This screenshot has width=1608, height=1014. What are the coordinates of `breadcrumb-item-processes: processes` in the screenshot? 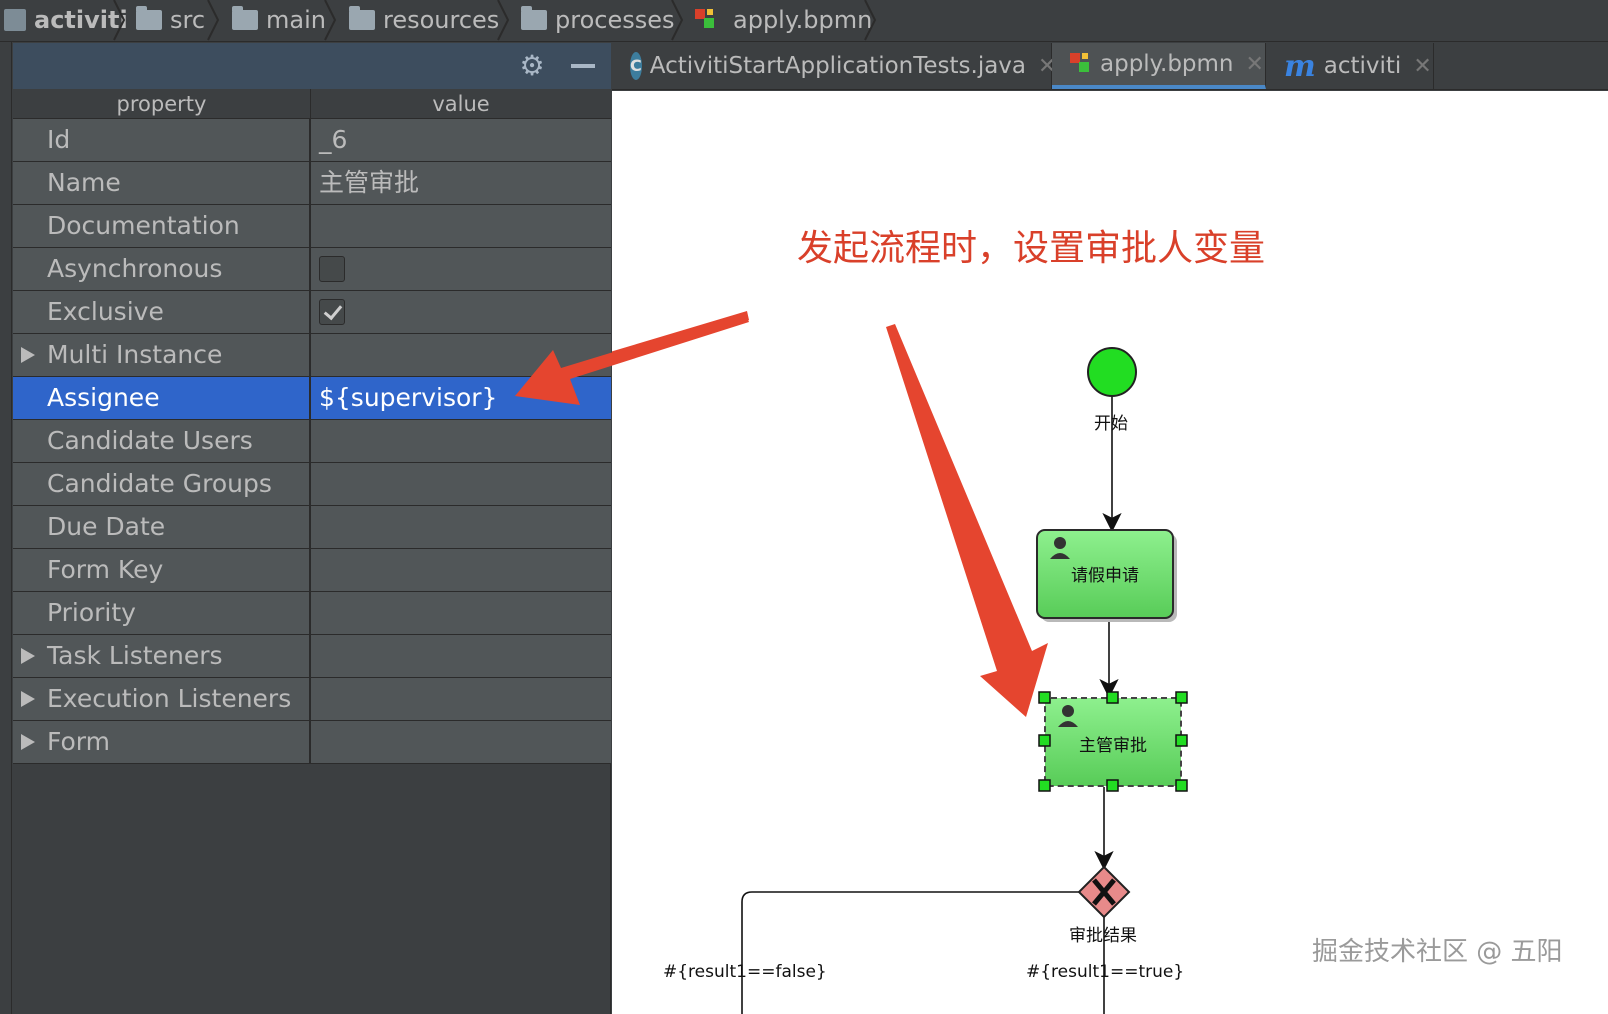 It's located at (598, 20).